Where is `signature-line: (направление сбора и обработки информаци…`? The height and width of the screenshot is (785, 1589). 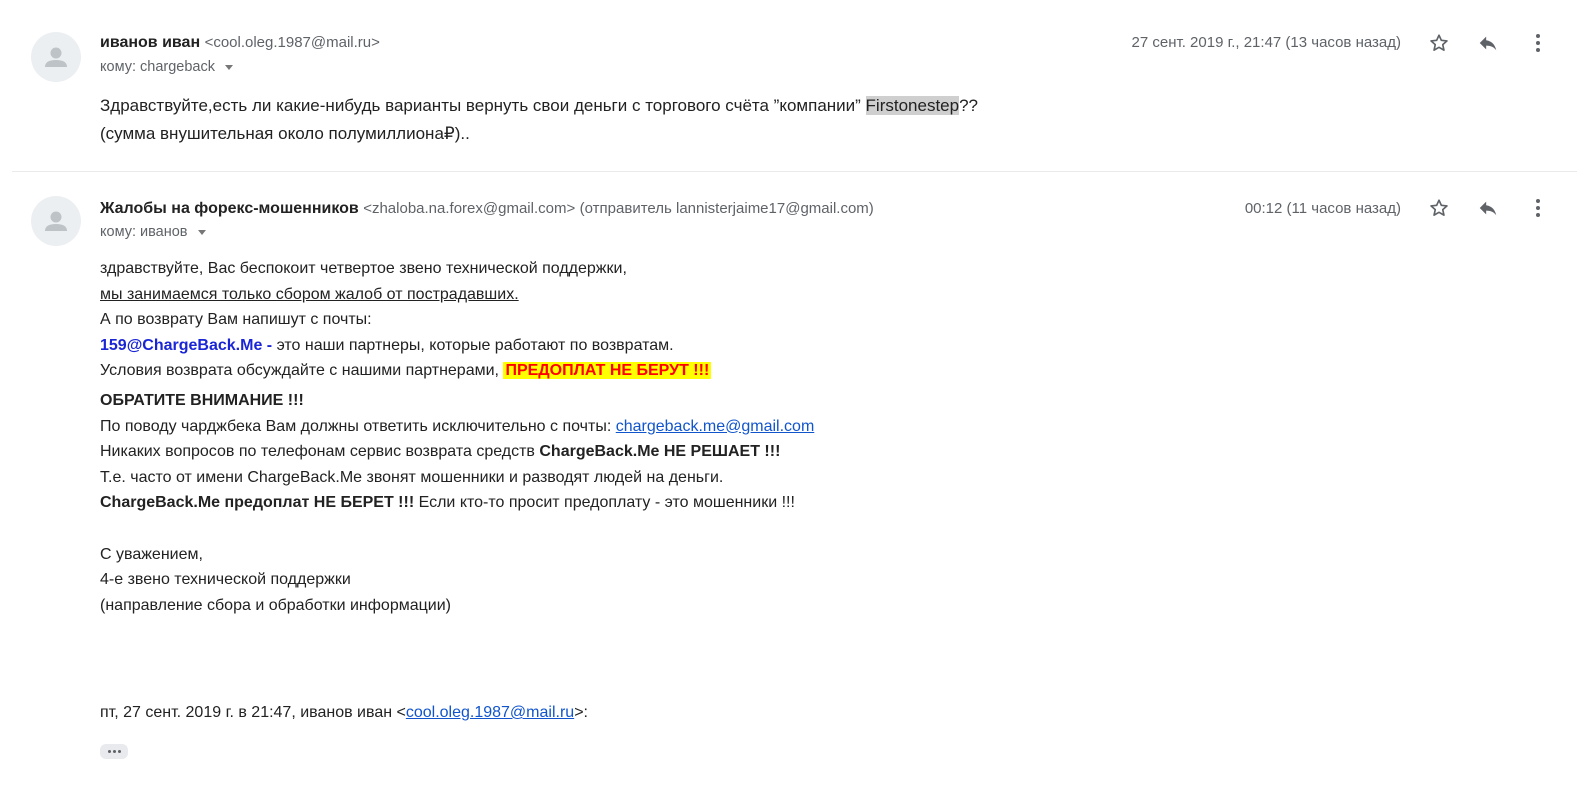
signature-line: (направление сбора и обработки информаци… is located at coordinates (275, 605).